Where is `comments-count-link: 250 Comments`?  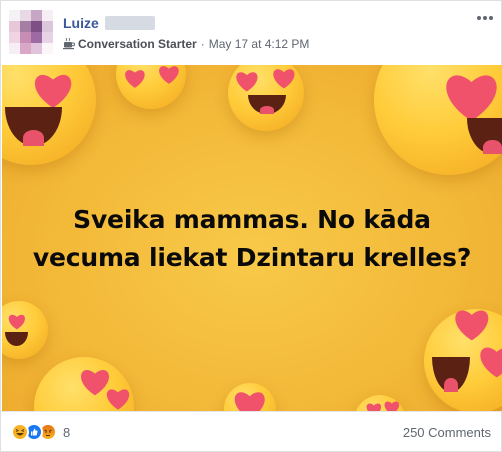
comments-count-link: 250 Comments is located at coordinates (447, 432).